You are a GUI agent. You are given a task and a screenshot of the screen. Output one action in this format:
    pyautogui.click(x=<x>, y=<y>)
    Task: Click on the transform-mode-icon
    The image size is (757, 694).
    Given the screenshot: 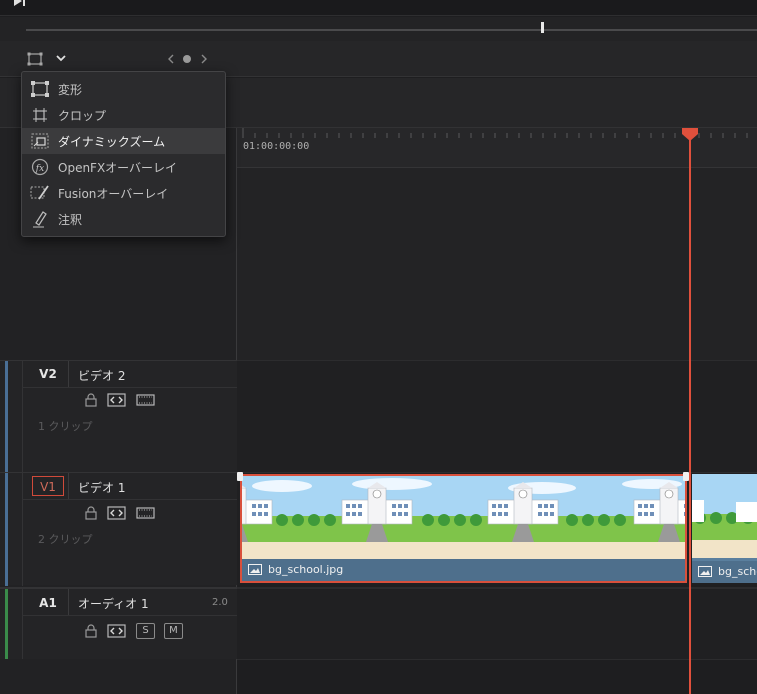 What is the action you would take?
    pyautogui.click(x=35, y=59)
    